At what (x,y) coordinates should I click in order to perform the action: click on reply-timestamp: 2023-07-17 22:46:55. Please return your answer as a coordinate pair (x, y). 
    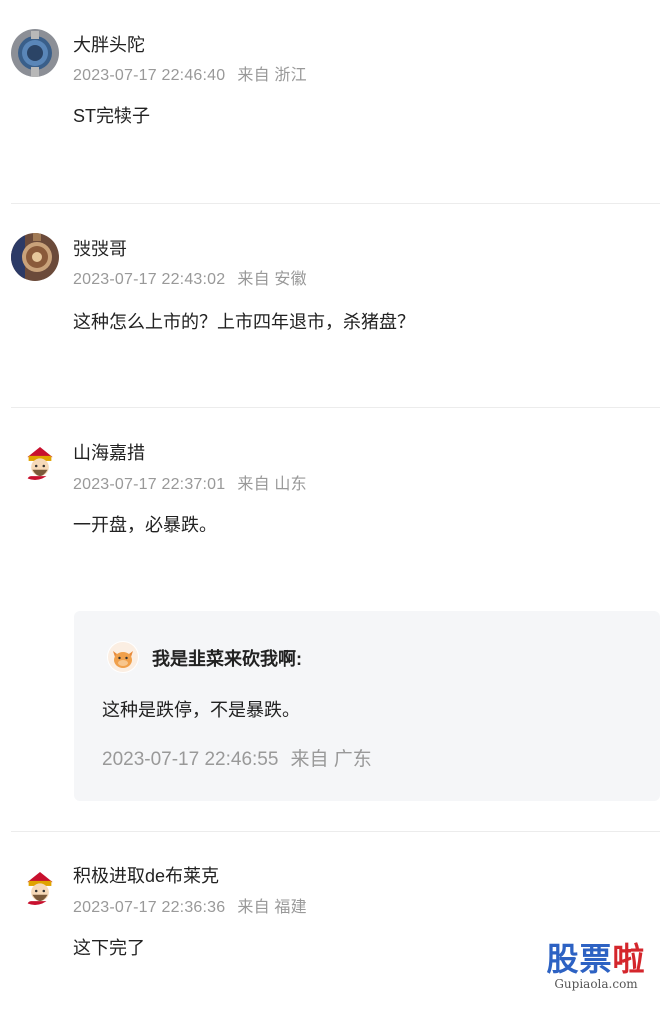
    Looking at the image, I should click on (190, 759).